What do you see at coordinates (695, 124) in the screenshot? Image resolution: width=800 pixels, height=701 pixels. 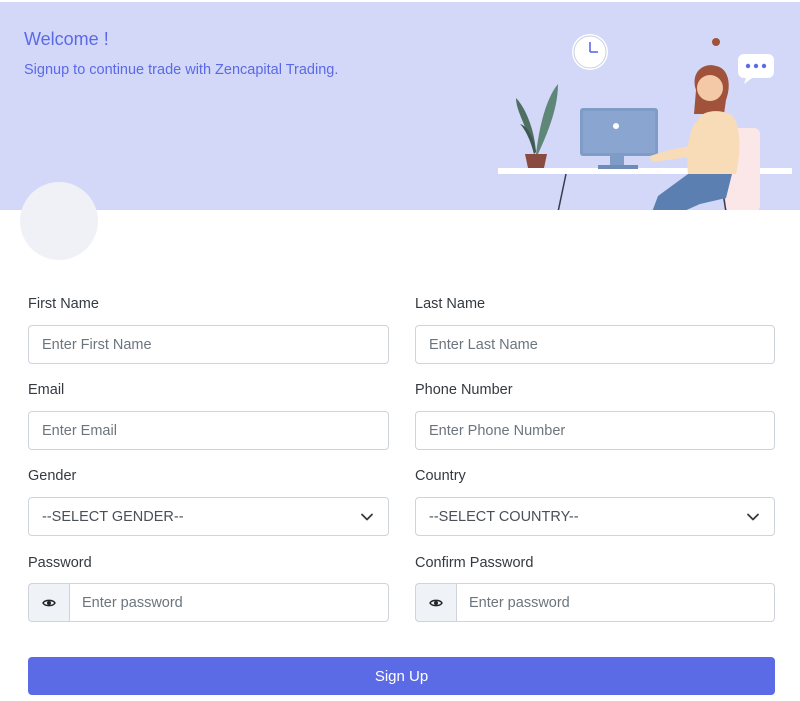 I see `person-illustration` at bounding box center [695, 124].